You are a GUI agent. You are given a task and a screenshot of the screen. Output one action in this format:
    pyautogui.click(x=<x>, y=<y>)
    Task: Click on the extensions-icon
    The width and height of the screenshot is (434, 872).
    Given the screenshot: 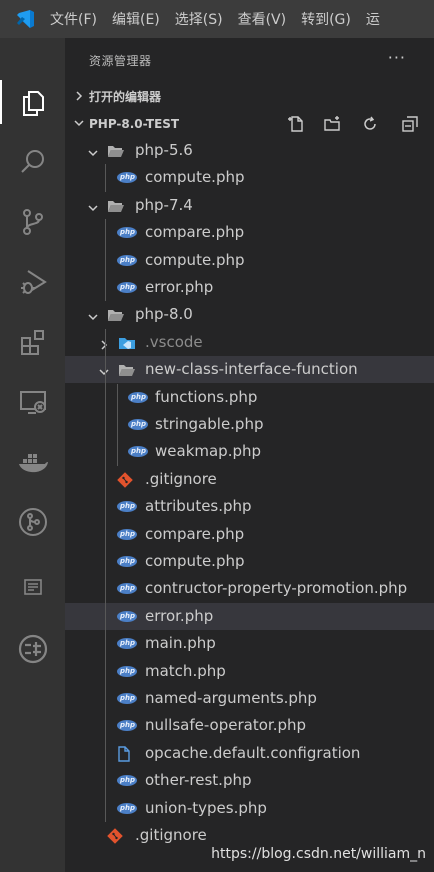 What is the action you would take?
    pyautogui.click(x=33, y=342)
    